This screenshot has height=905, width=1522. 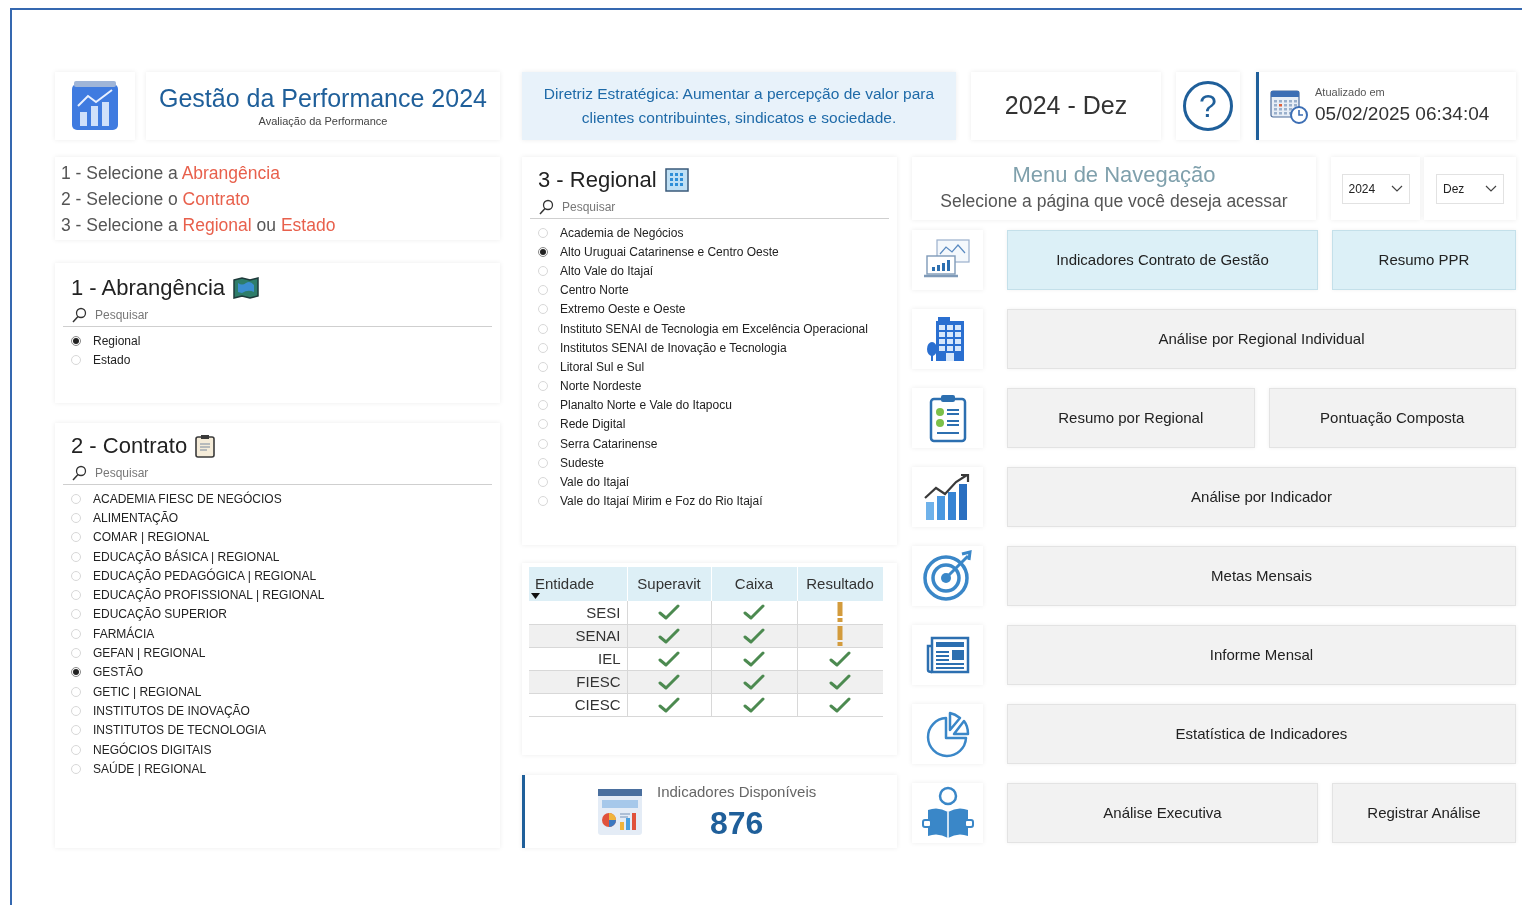 What do you see at coordinates (739, 106) in the screenshot?
I see `directive-text: Diretriz Estratégica: Aumentar a percepção de valor para clientes contribuintes, sindicatos e sociedade.` at bounding box center [739, 106].